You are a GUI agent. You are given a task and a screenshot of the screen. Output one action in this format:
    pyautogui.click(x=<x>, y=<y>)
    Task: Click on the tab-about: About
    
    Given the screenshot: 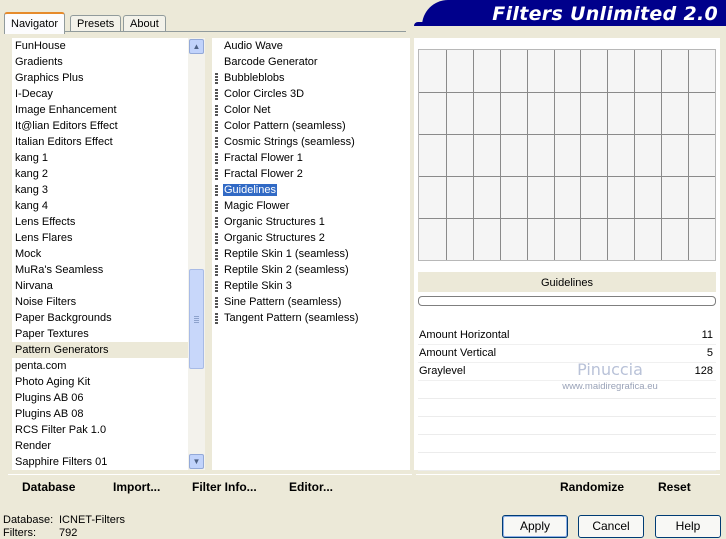 What is the action you would take?
    pyautogui.click(x=144, y=23)
    